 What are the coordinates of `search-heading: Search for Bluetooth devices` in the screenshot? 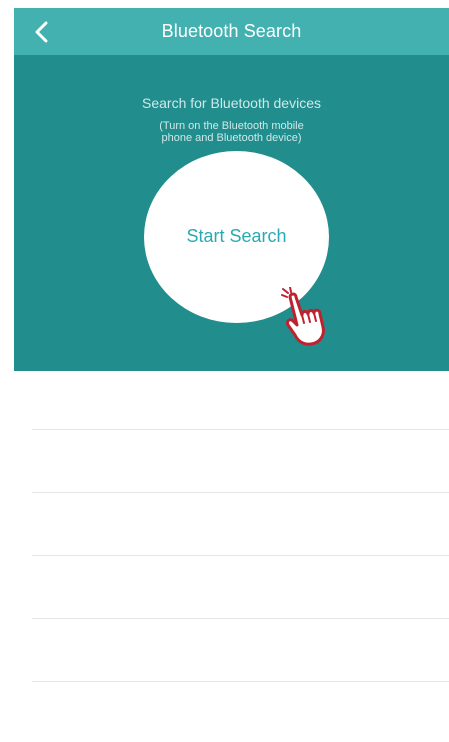 It's located at (231, 103).